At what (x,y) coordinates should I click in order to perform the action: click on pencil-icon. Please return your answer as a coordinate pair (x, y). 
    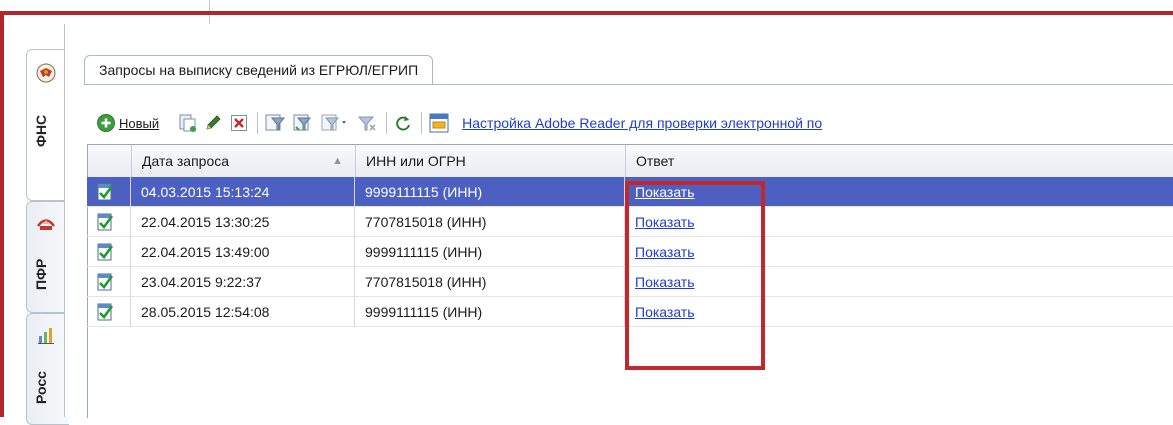
    Looking at the image, I should click on (213, 122).